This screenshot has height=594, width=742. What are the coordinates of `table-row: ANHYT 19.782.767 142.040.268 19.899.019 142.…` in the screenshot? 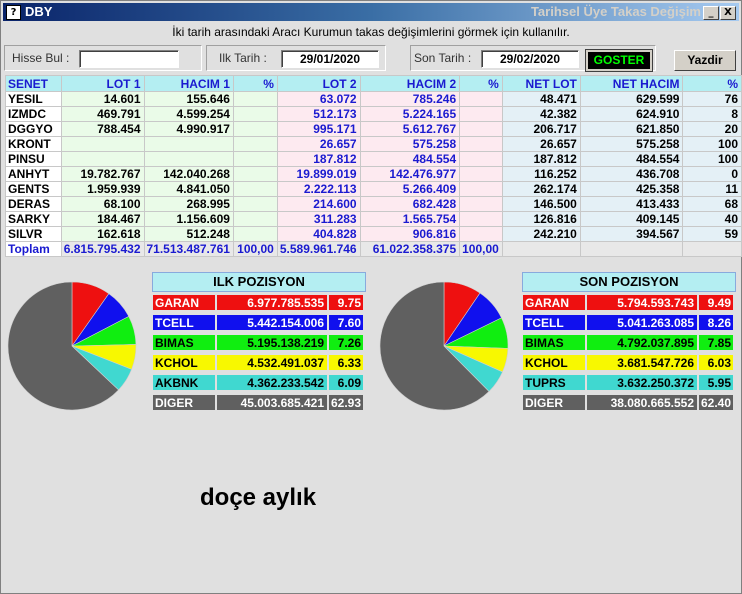 It's located at (373, 174).